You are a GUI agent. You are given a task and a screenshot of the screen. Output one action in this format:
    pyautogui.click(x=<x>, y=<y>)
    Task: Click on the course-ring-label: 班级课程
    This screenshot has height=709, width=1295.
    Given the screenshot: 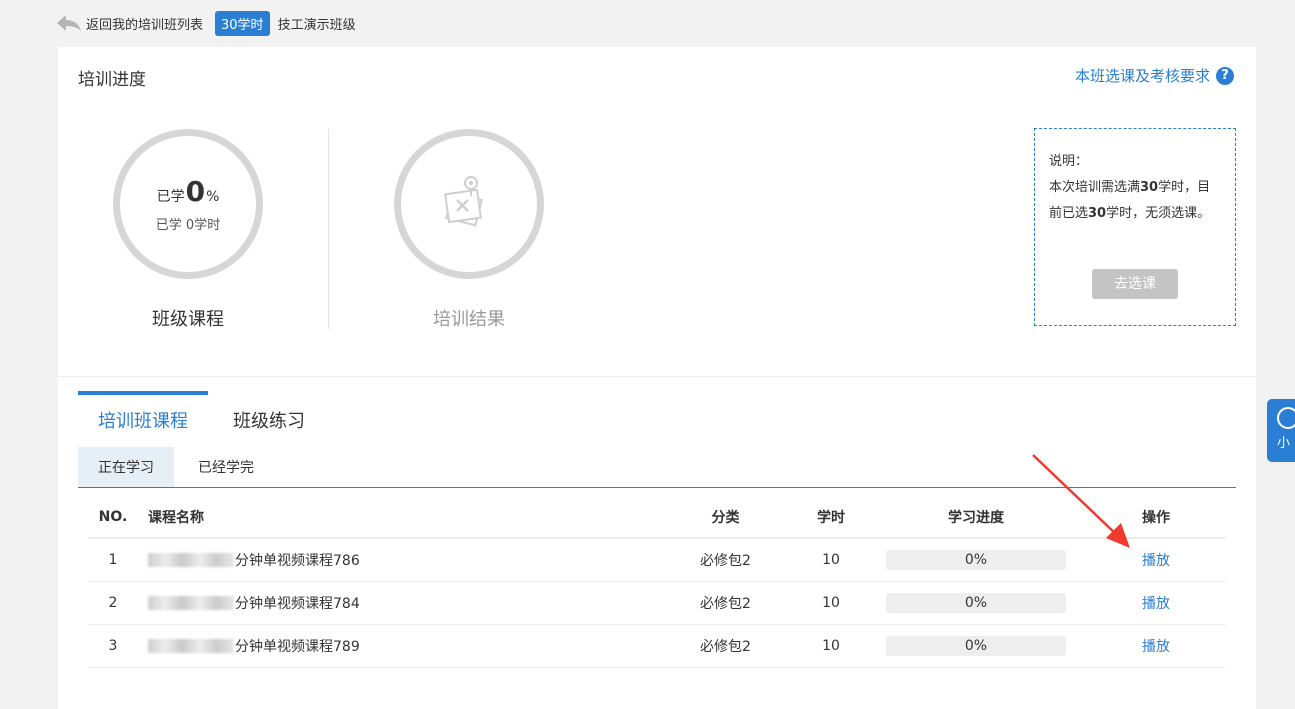 What is the action you would take?
    pyautogui.click(x=188, y=319)
    